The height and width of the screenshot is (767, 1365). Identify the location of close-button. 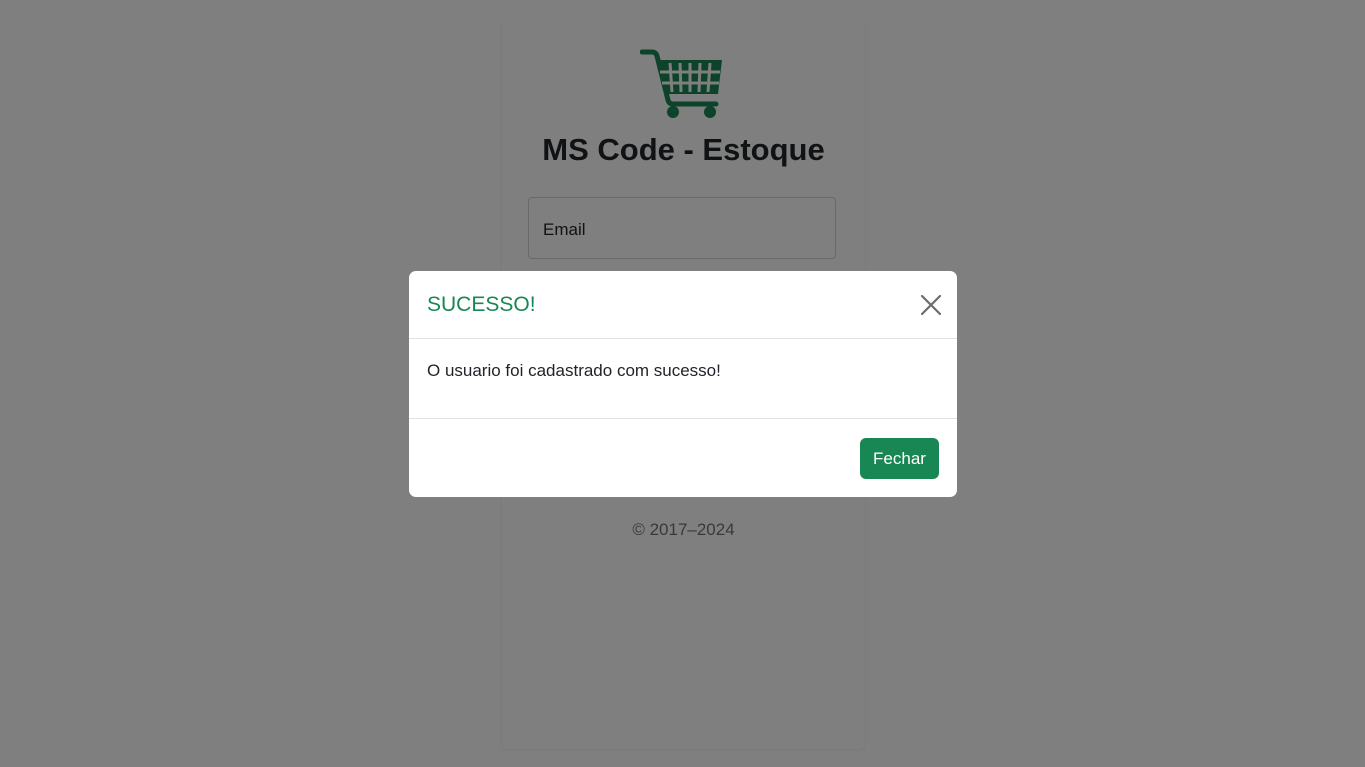
(931, 305).